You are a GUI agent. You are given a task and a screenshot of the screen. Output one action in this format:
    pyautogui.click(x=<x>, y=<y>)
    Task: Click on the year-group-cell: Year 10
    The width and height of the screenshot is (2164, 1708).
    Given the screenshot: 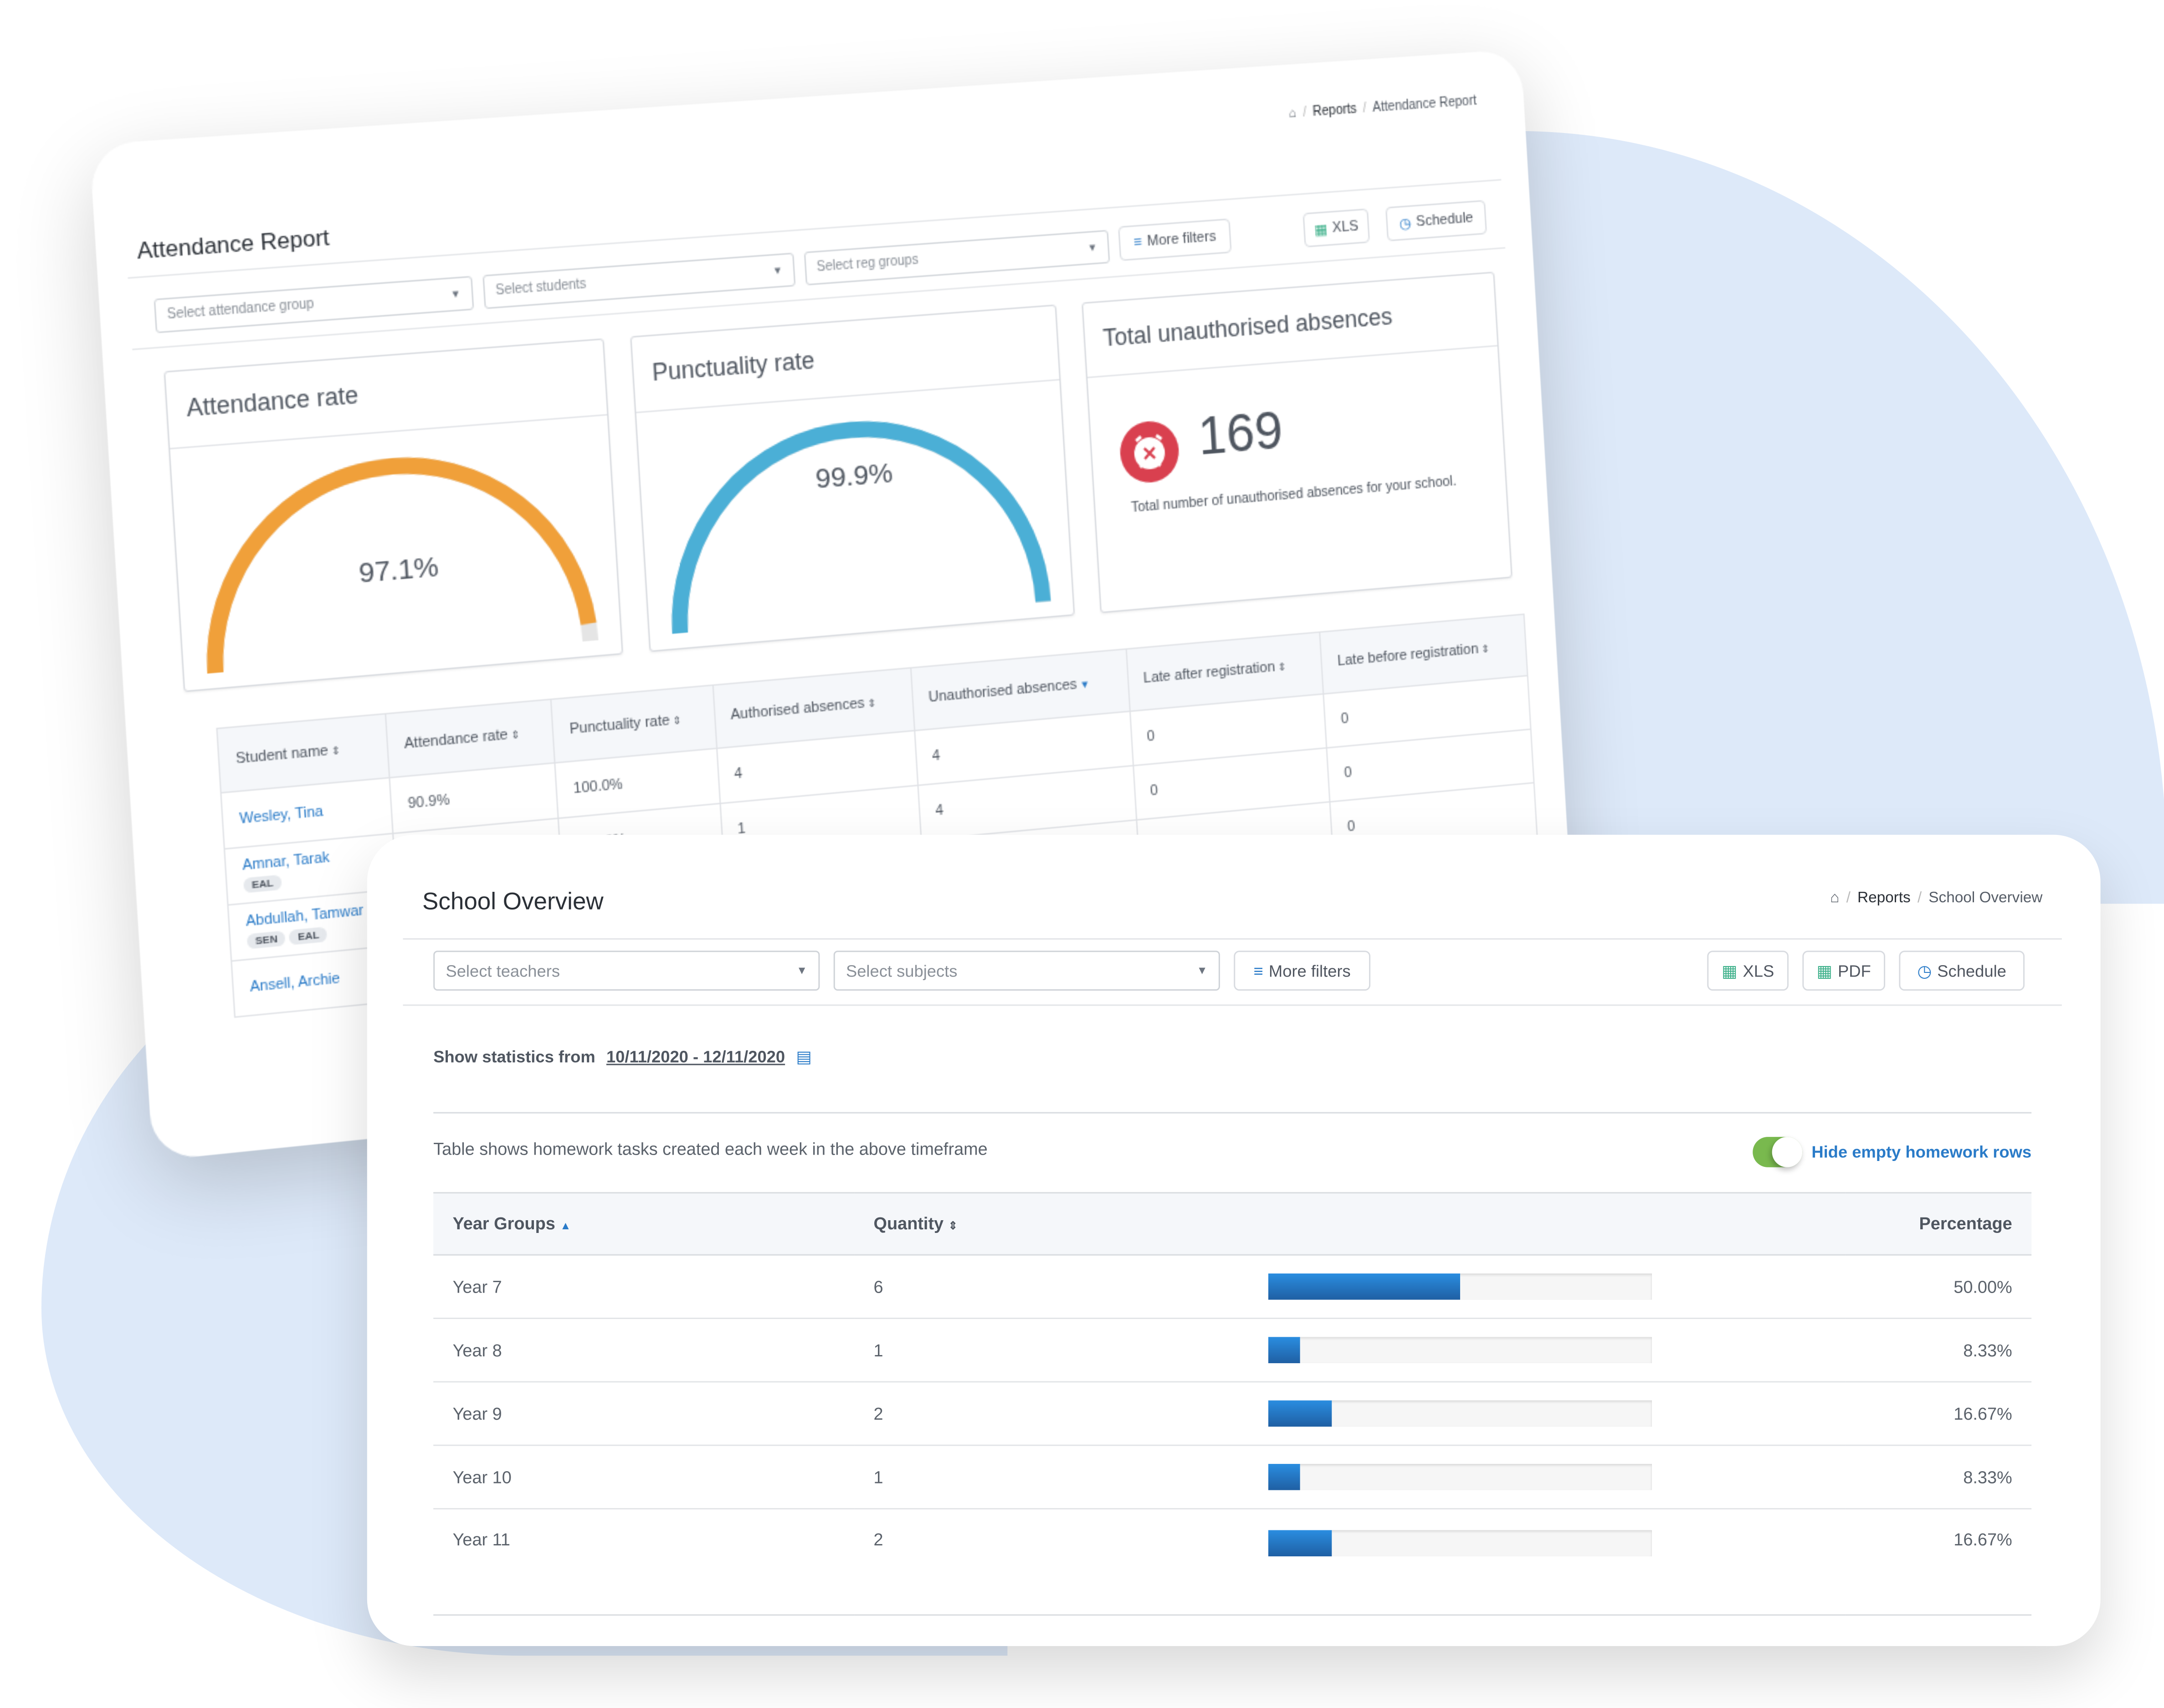 What is the action you would take?
    pyautogui.click(x=644, y=1478)
    